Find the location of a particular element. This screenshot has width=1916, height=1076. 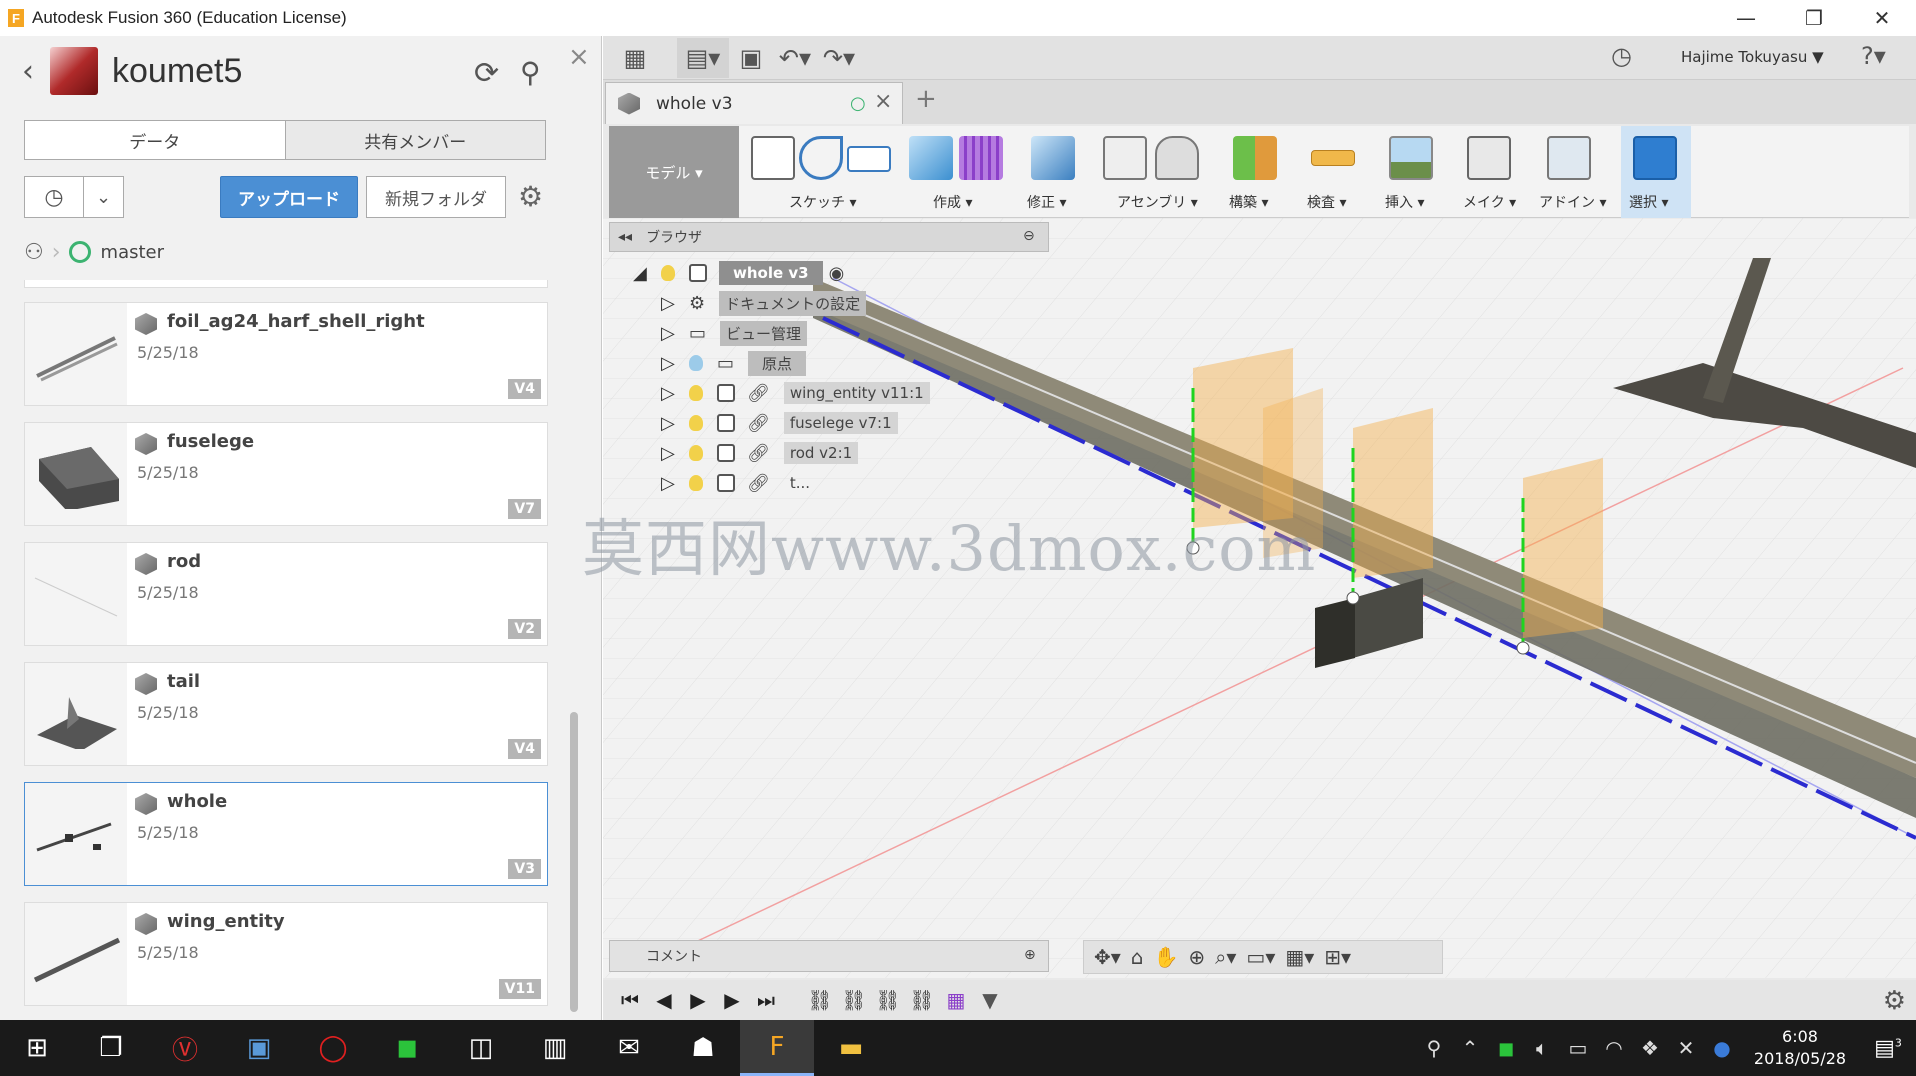

insert-menu-label: 挿入 ▾ is located at coordinates (1404, 202).